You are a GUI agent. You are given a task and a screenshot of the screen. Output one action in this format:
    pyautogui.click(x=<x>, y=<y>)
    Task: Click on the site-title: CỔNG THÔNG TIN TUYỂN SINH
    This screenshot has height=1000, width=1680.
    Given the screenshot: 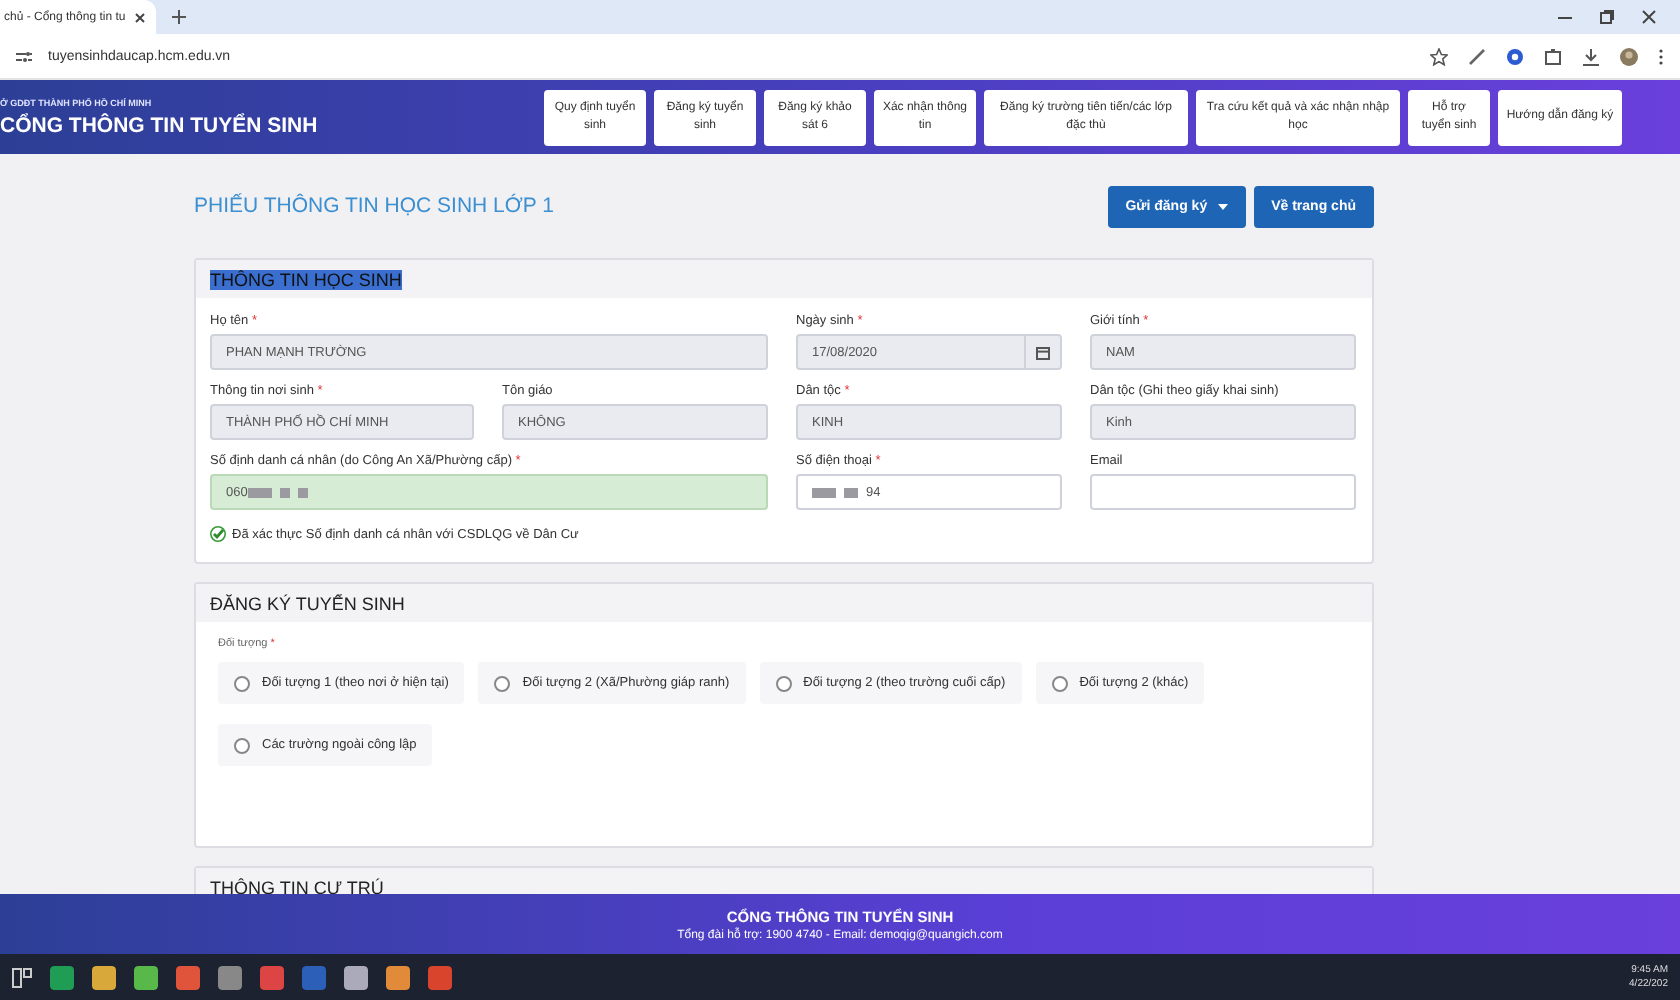 What is the action you would take?
    pyautogui.click(x=160, y=125)
    